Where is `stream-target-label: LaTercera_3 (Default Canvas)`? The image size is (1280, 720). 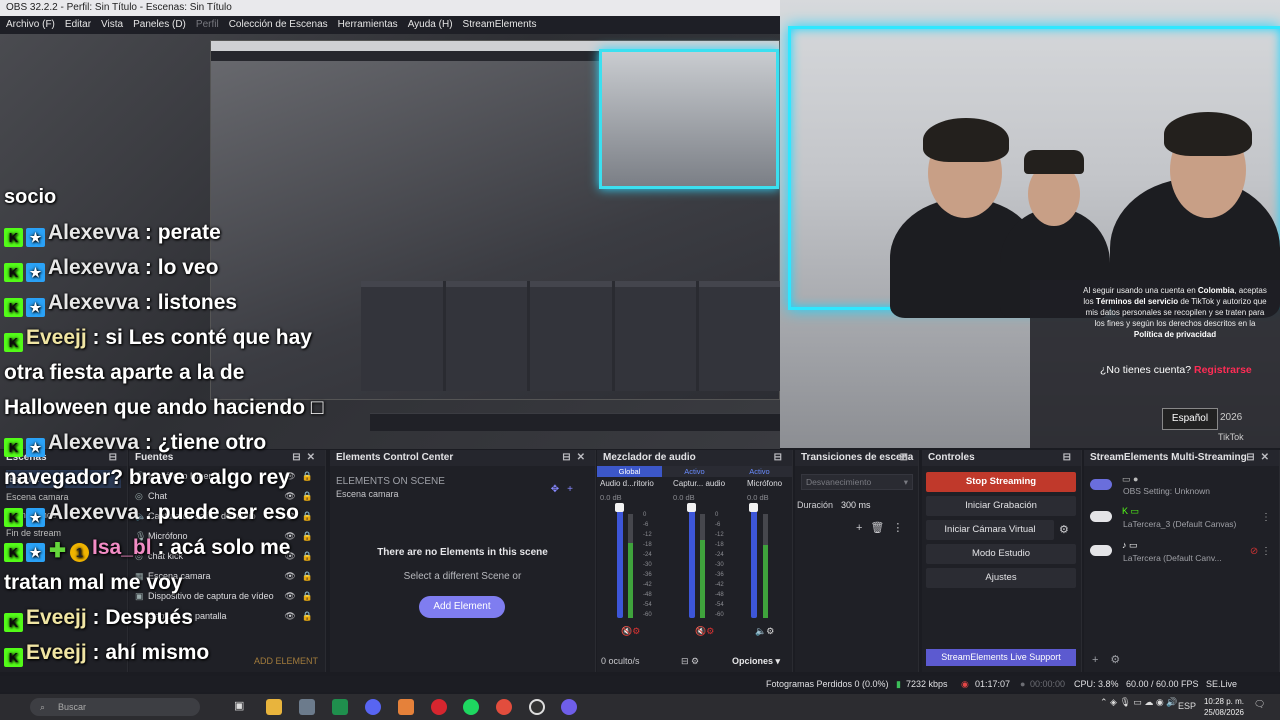 stream-target-label: LaTercera_3 (Default Canvas) is located at coordinates (1180, 524).